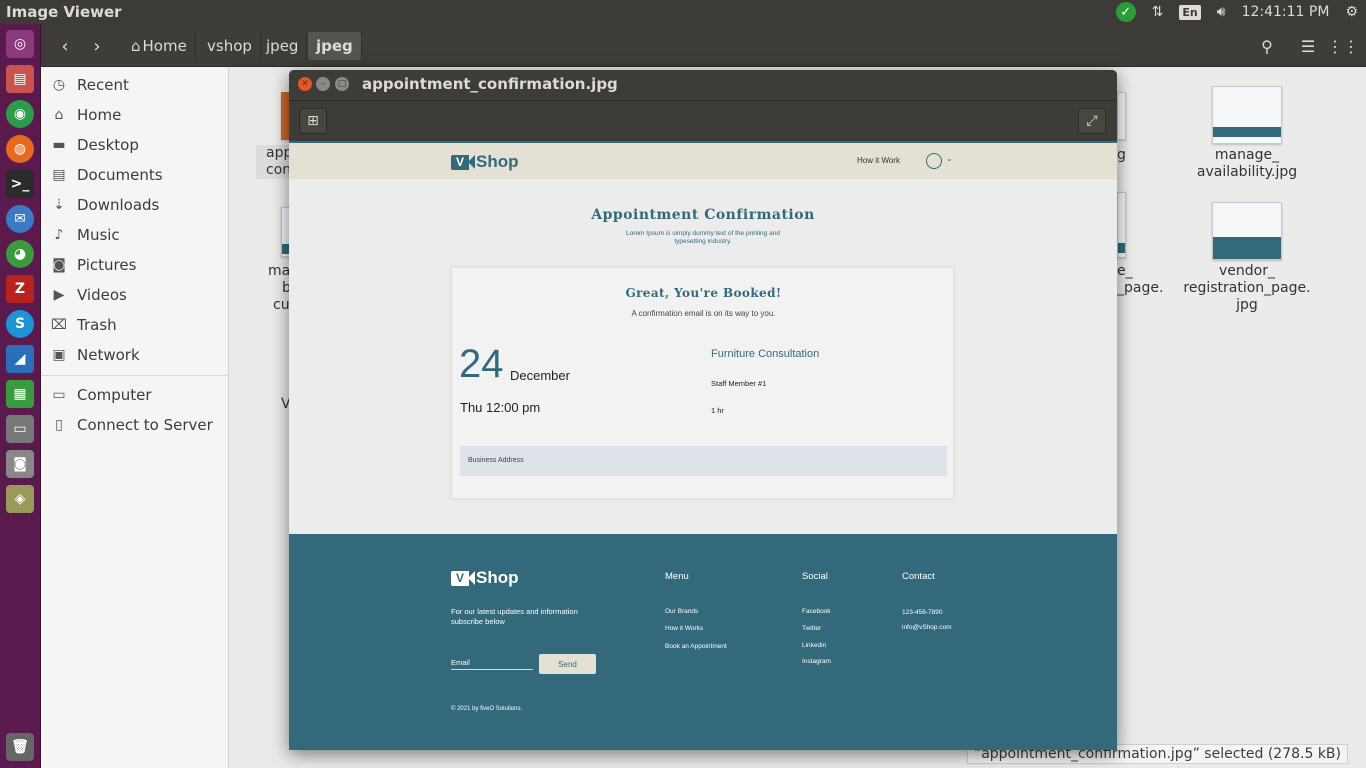 The width and height of the screenshot is (1366, 768). What do you see at coordinates (97, 46) in the screenshot?
I see `forward-button: ›` at bounding box center [97, 46].